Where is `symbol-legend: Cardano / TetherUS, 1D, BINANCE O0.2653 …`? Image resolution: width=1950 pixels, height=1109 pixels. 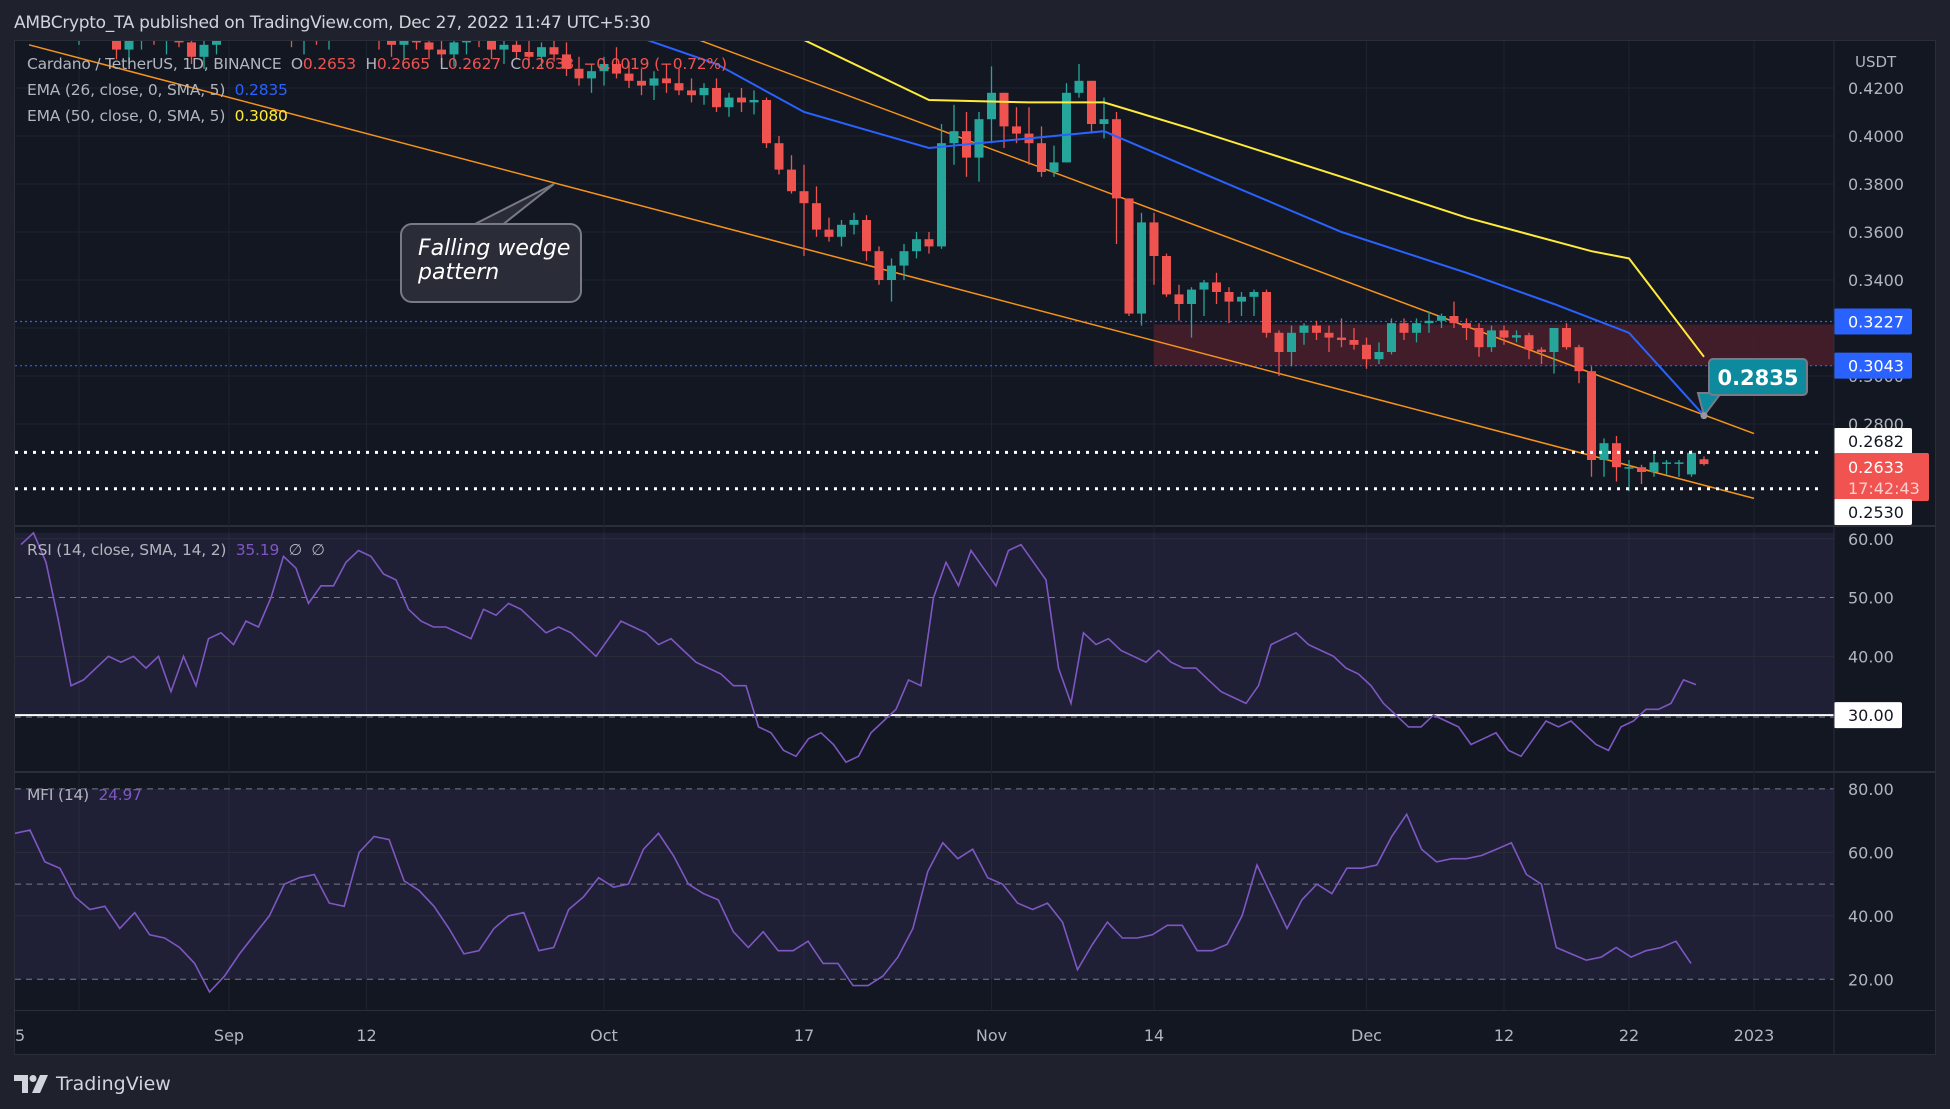 symbol-legend: Cardano / TetherUS, 1D, BINANCE O0.2653 … is located at coordinates (377, 64).